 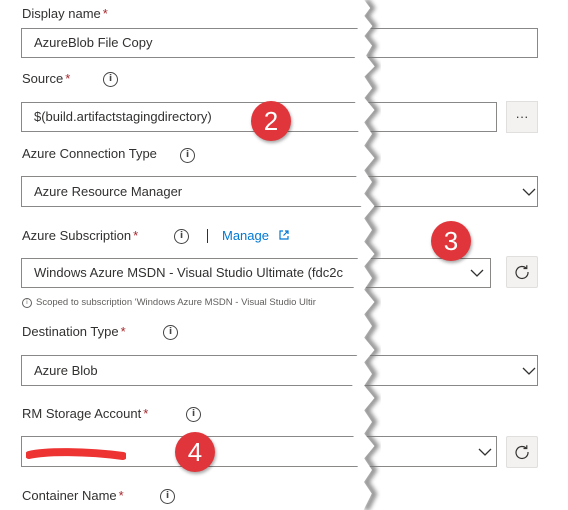 What do you see at coordinates (366, 255) in the screenshot?
I see `torn-edge` at bounding box center [366, 255].